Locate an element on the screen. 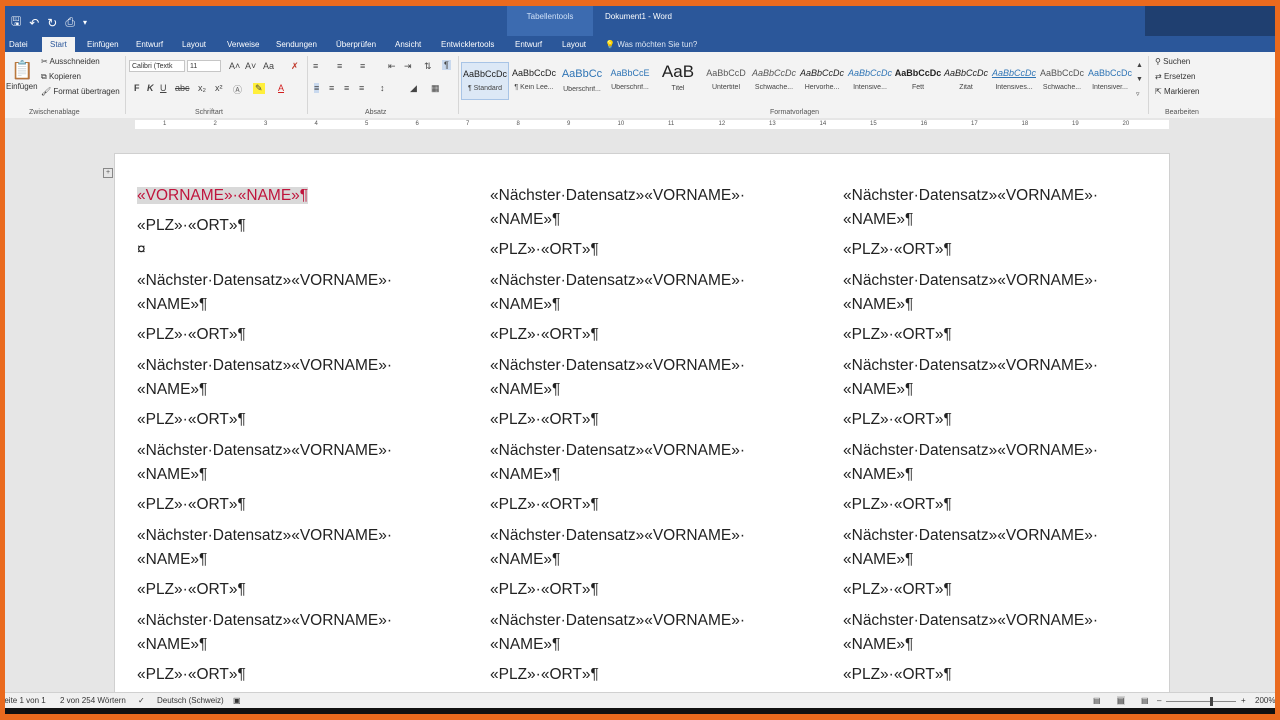 The height and width of the screenshot is (720, 1280). tab-ansicht: Ansicht is located at coordinates (408, 44).